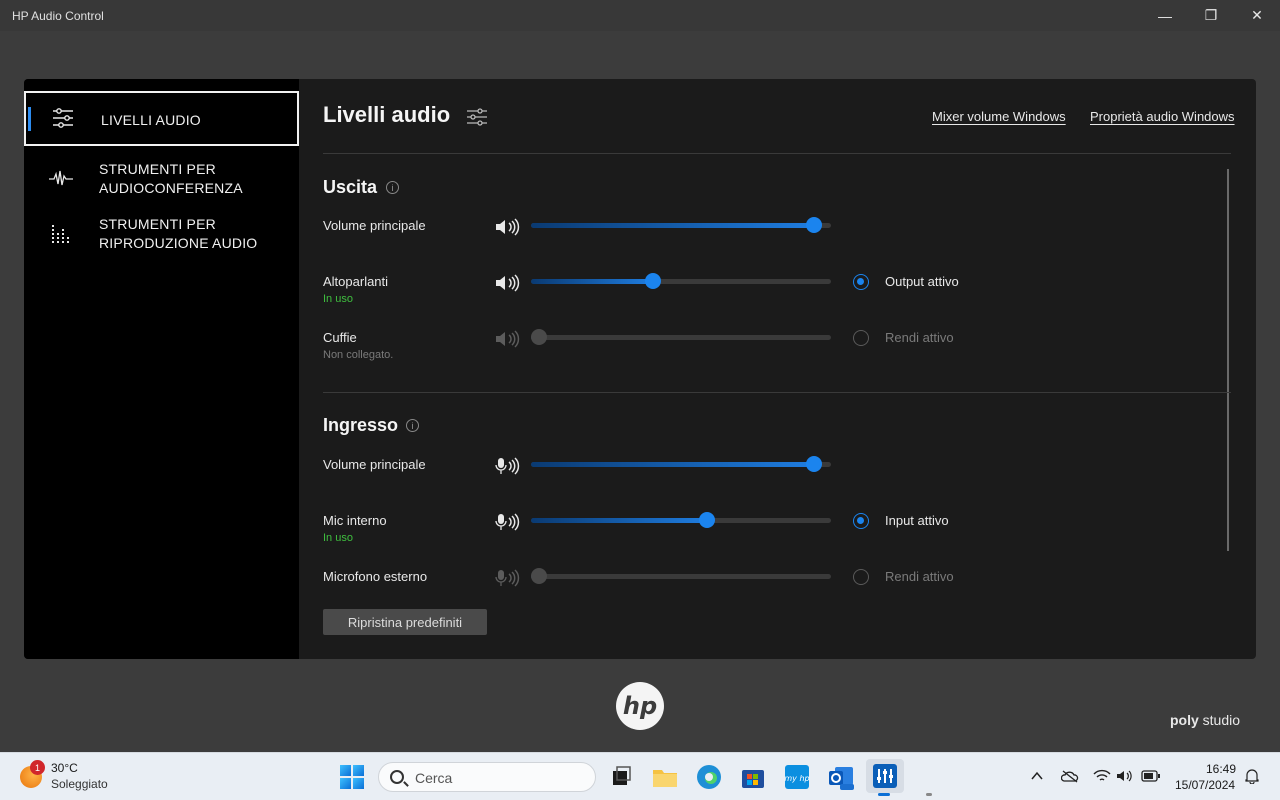 The image size is (1280, 800). Describe the element at coordinates (753, 777) in the screenshot. I see `microsoft-store-icon` at that location.